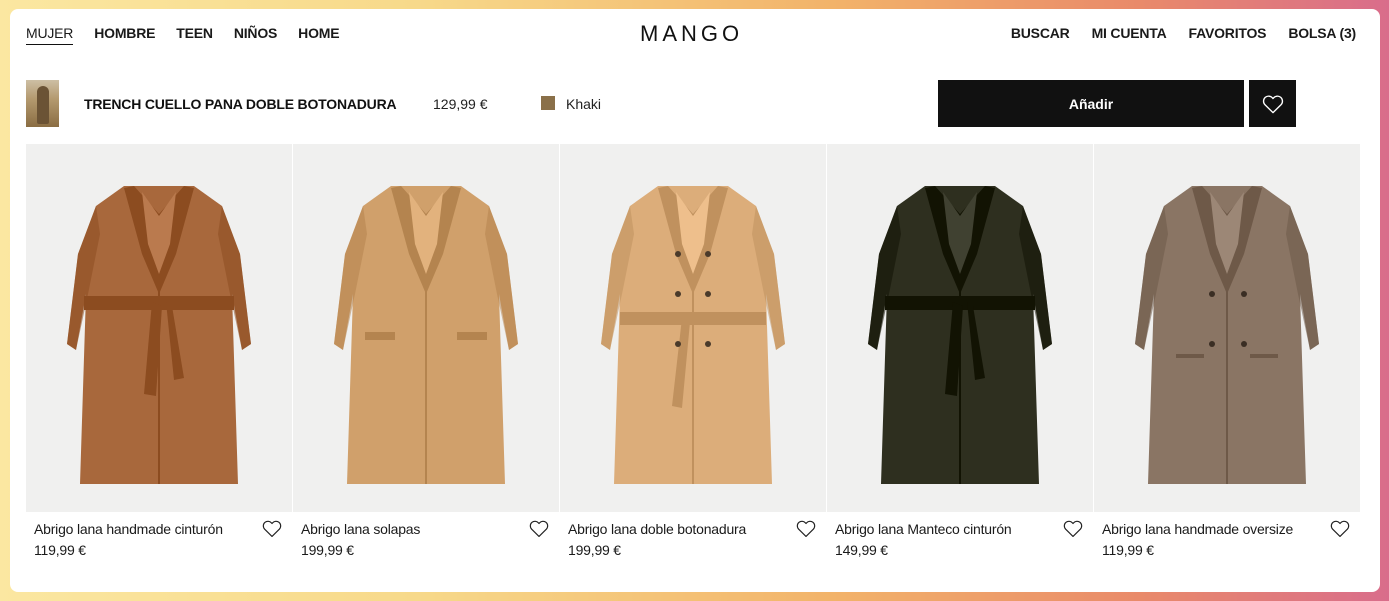 Image resolution: width=1389 pixels, height=601 pixels. What do you see at coordinates (256, 34) in the screenshot?
I see `nav-ninos: NIÑOS` at bounding box center [256, 34].